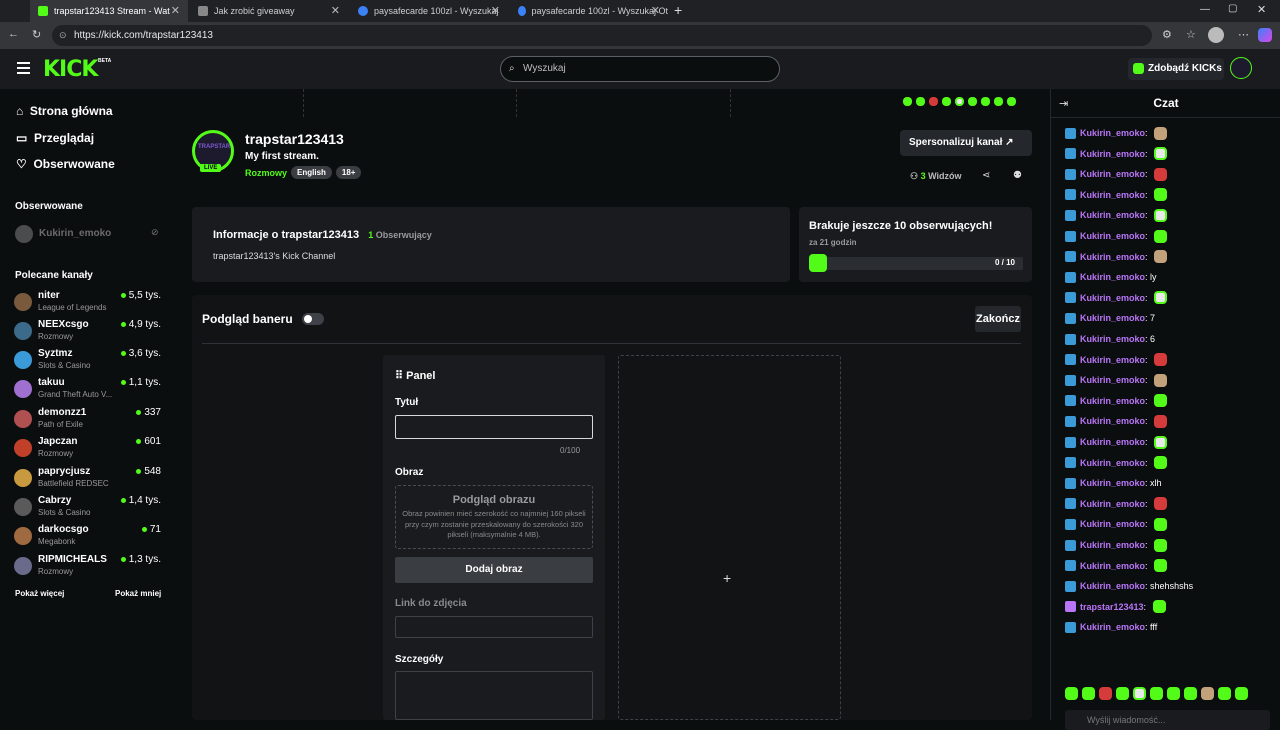 The image size is (1280, 730). I want to click on nav-home: ⌂ Strona główna, so click(64, 111).